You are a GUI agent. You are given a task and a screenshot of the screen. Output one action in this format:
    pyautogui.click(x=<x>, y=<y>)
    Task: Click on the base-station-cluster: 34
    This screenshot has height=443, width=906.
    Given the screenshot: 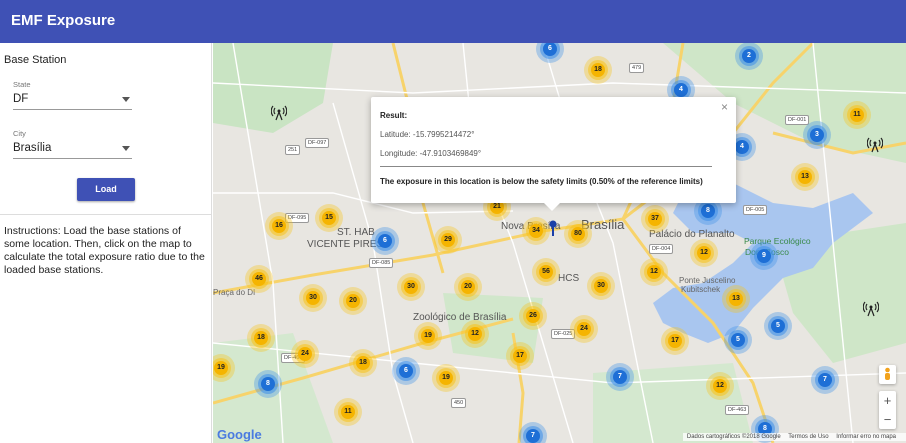 What is the action you would take?
    pyautogui.click(x=536, y=231)
    